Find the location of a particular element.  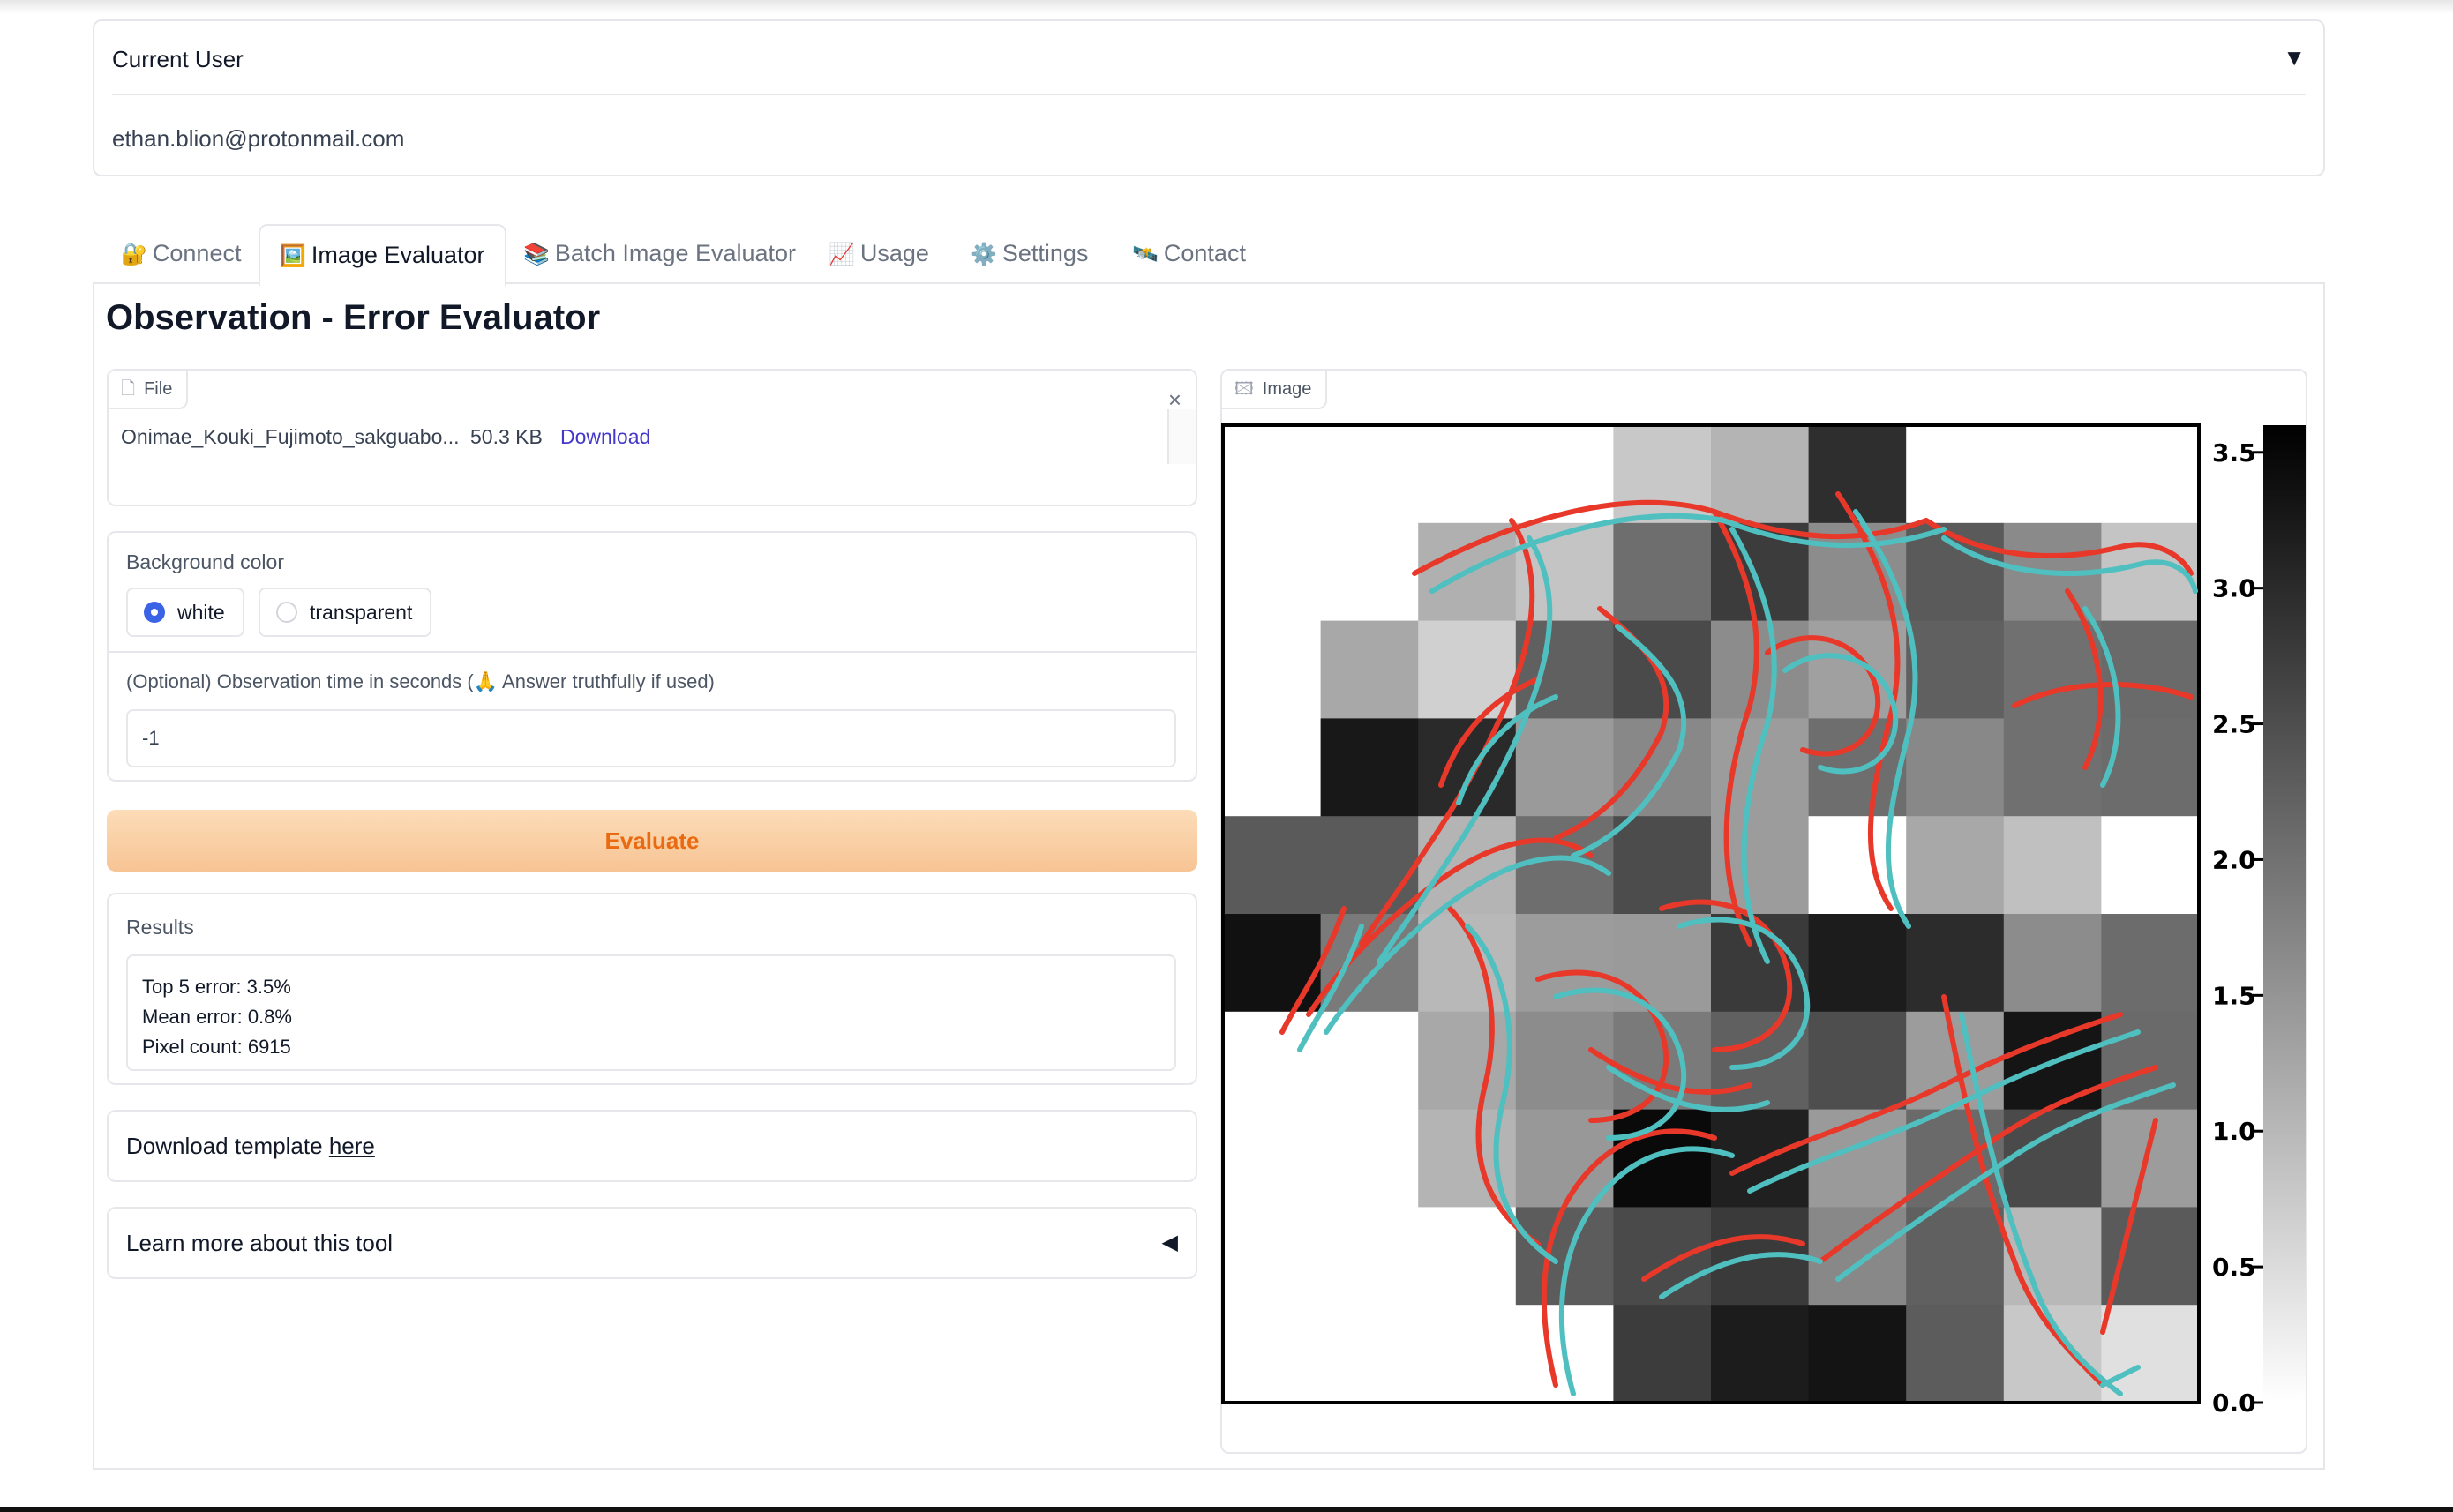

image-block-label: 🖾 Image is located at coordinates (1275, 390).